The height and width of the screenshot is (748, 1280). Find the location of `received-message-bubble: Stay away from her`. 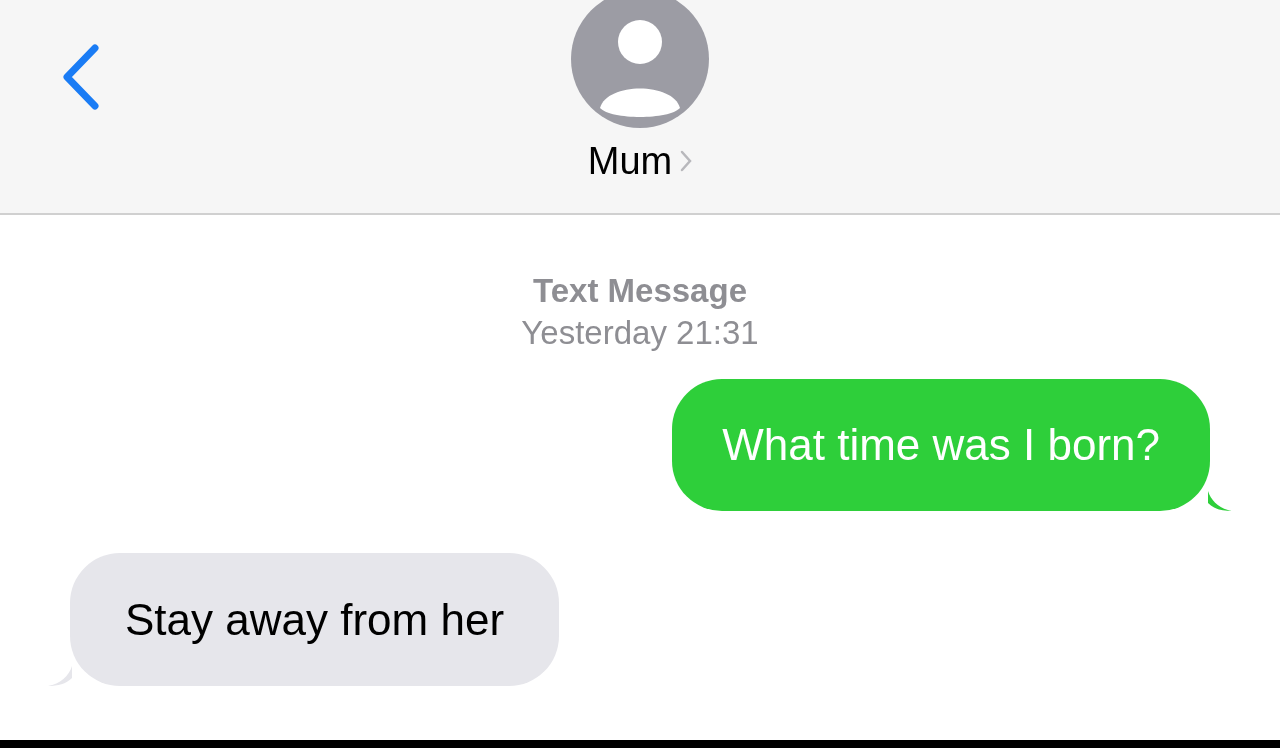

received-message-bubble: Stay away from her is located at coordinates (315, 619).